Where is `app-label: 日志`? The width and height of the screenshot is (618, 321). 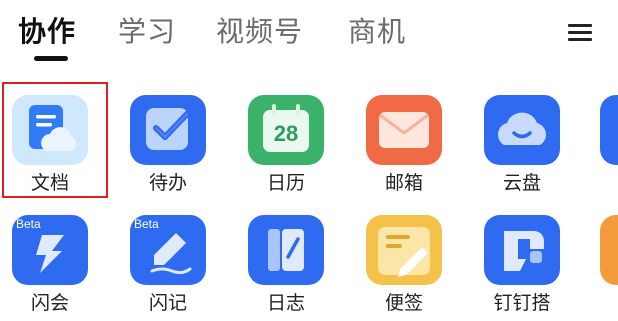
app-label: 日志 is located at coordinates (285, 303).